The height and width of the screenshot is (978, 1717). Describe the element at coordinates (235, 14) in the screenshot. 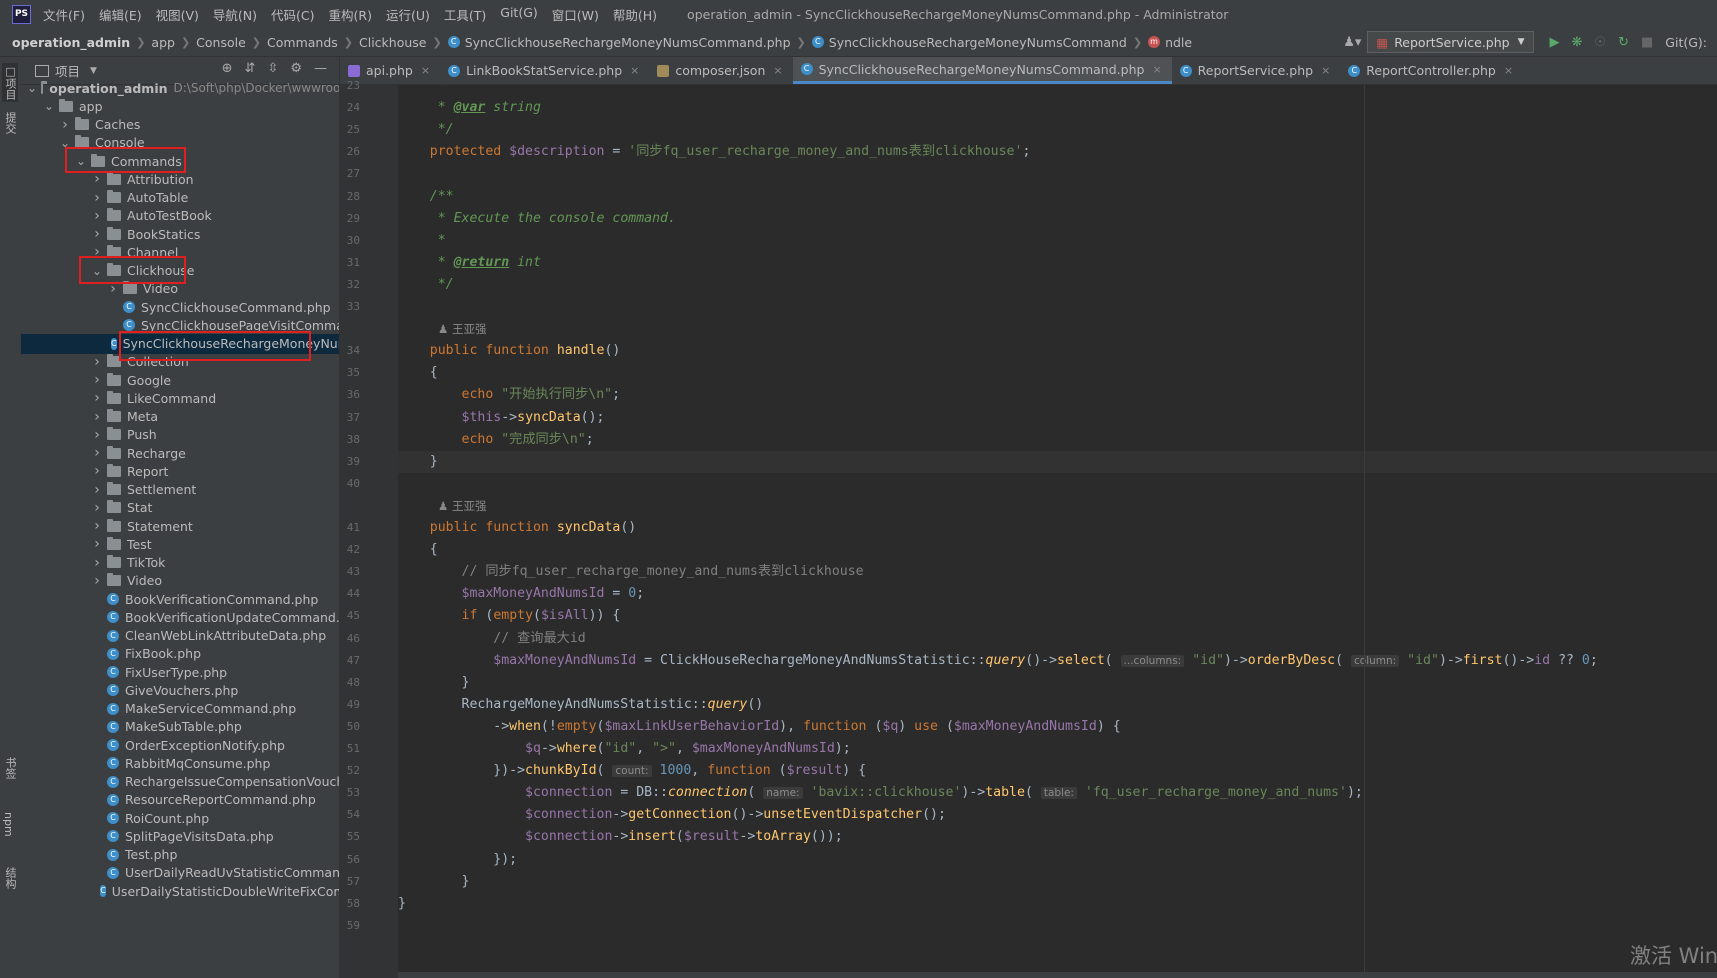

I see `menu-item-3: 导航(N)` at that location.